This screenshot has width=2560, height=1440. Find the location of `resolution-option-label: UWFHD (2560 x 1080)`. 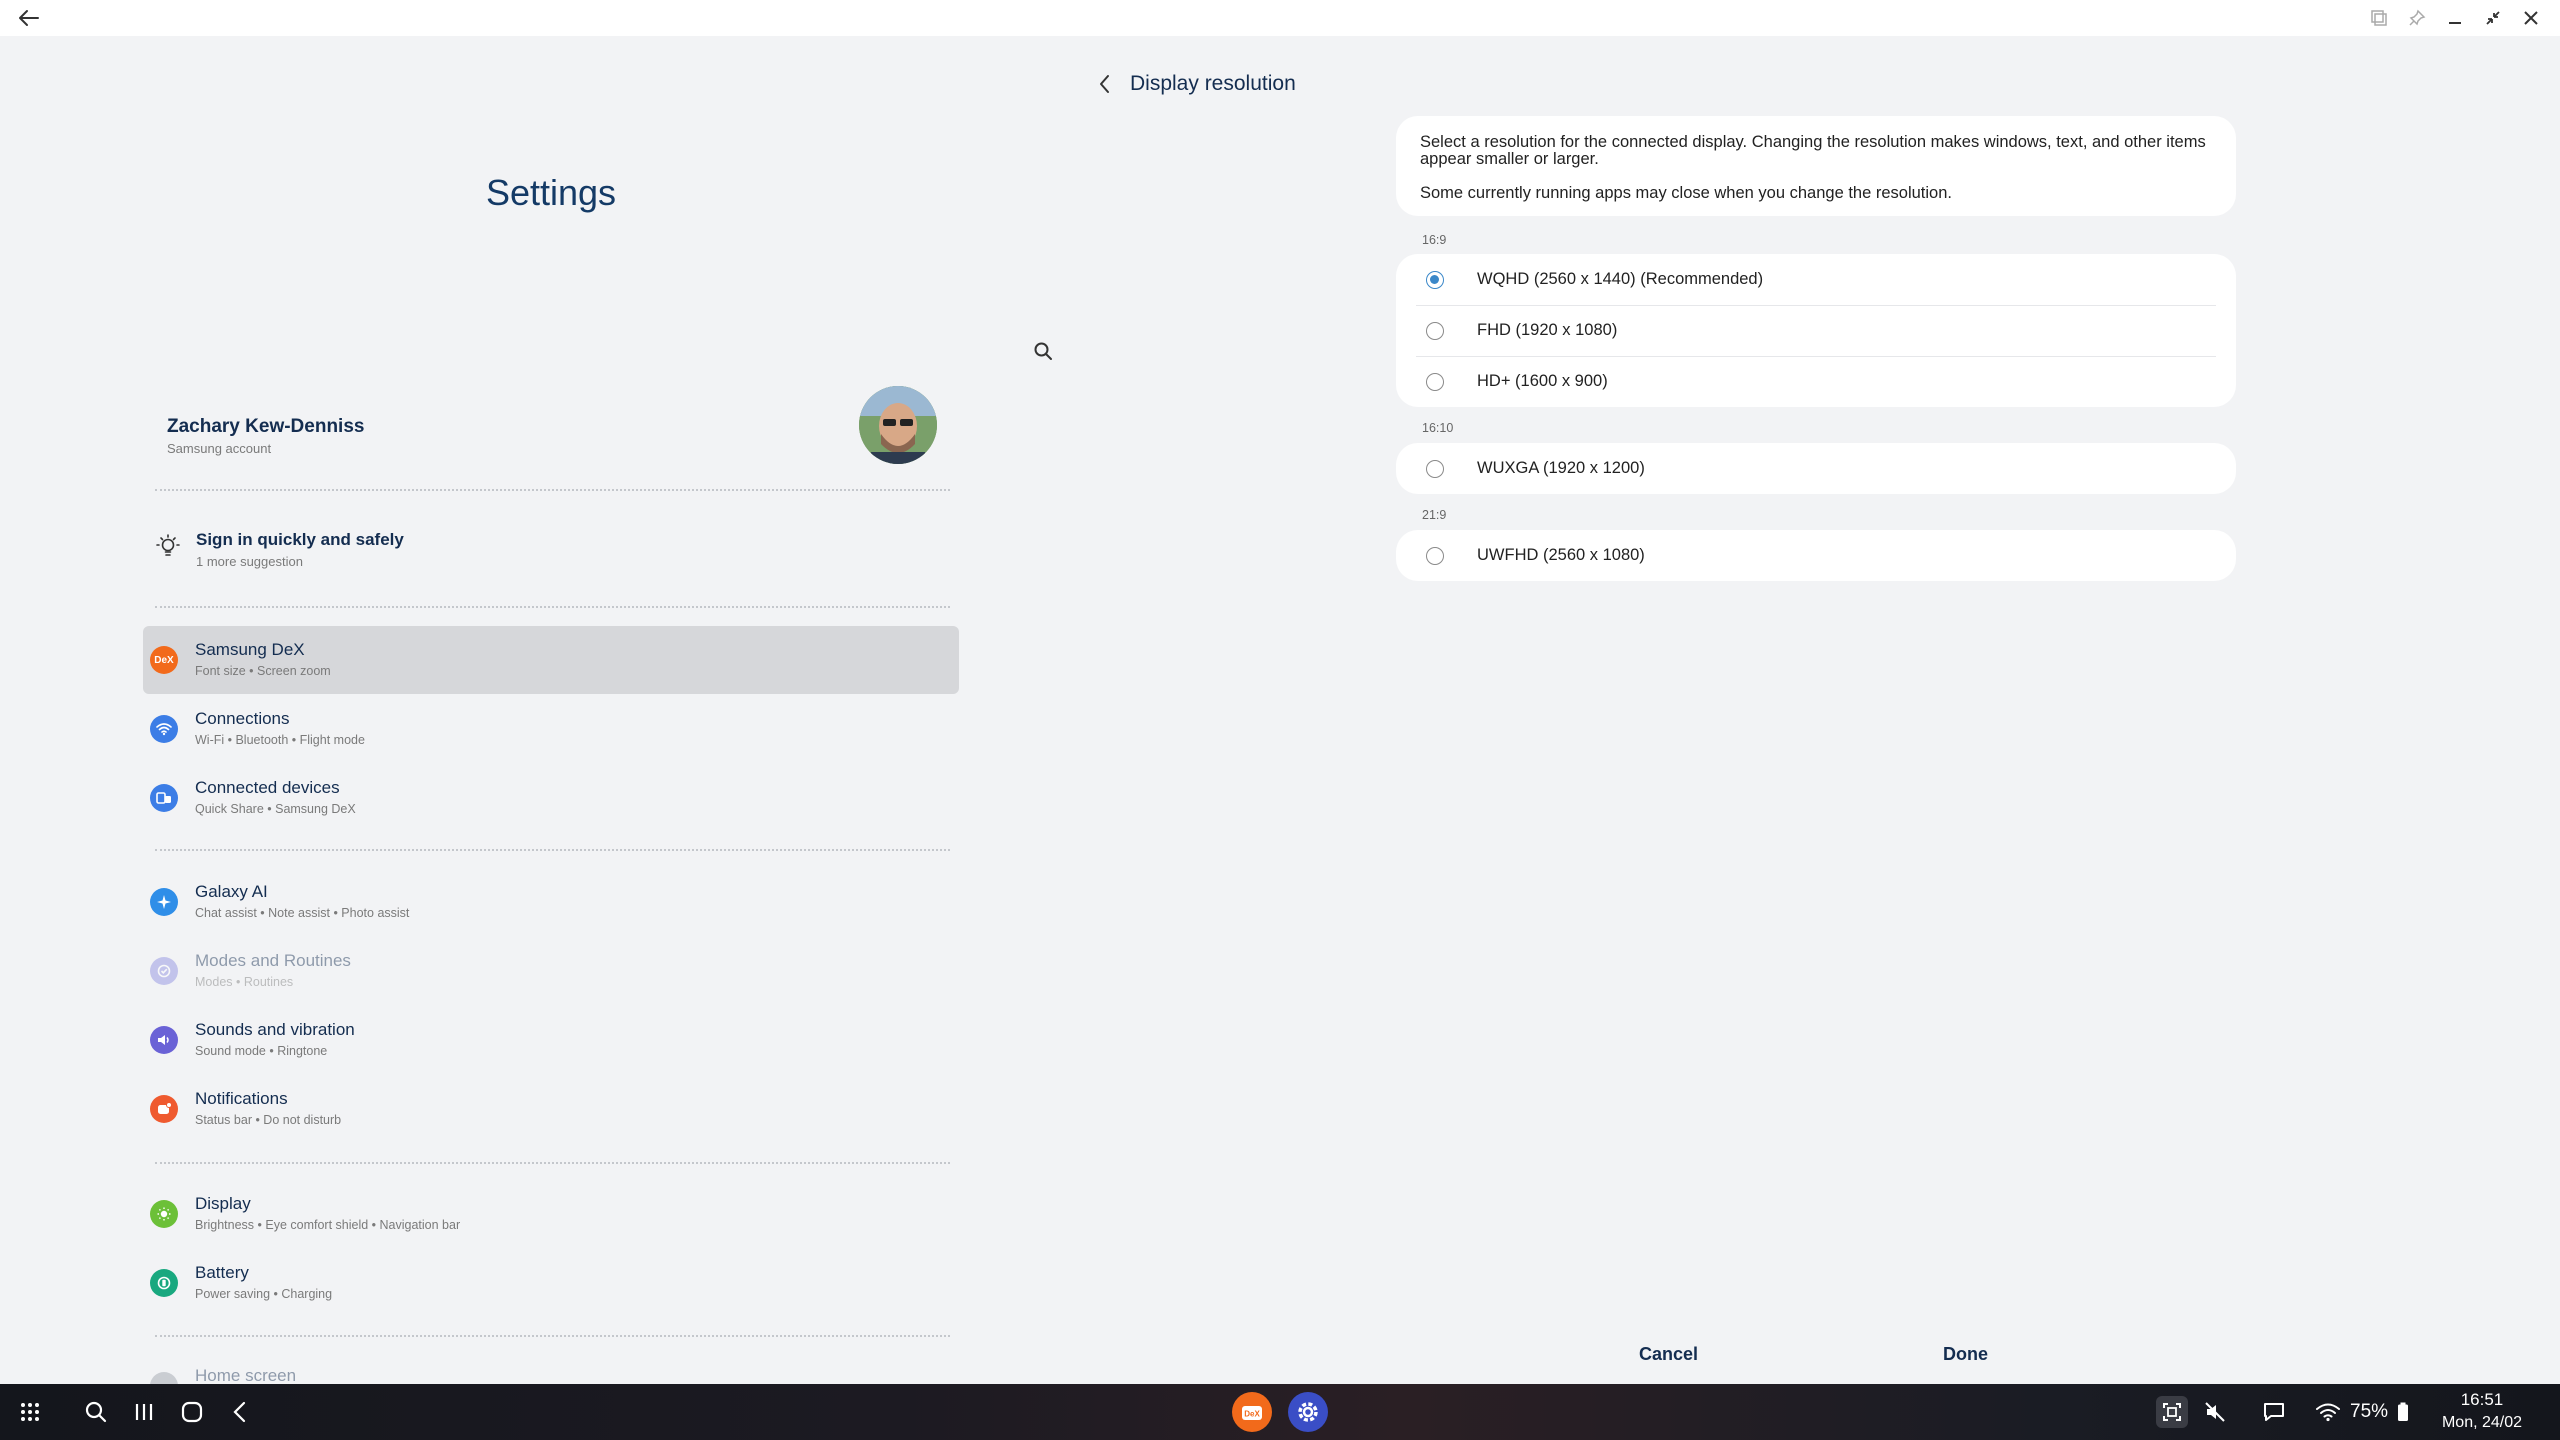

resolution-option-label: UWFHD (2560 x 1080) is located at coordinates (1561, 555).